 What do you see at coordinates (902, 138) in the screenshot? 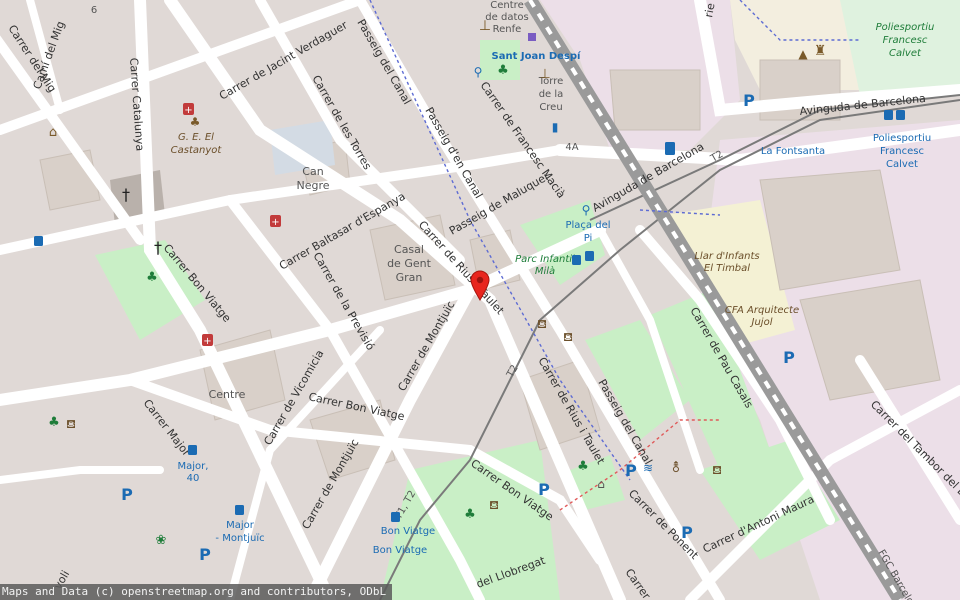
I see `label-poliesportiu-b1: Poliesportiu` at bounding box center [902, 138].